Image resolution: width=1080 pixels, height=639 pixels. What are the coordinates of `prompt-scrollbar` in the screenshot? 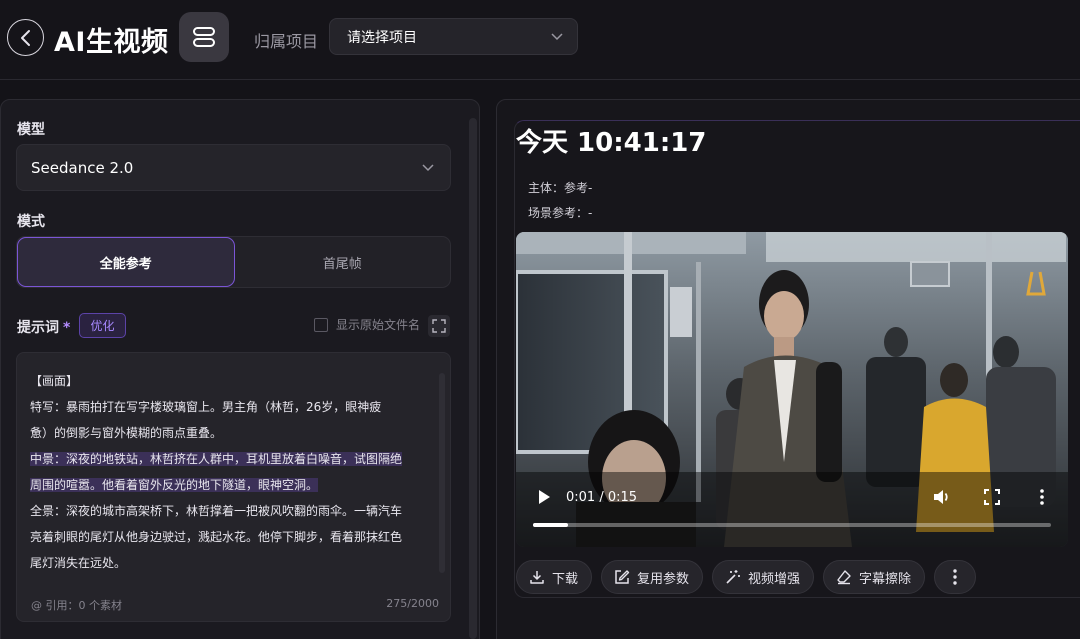 It's located at (442, 473).